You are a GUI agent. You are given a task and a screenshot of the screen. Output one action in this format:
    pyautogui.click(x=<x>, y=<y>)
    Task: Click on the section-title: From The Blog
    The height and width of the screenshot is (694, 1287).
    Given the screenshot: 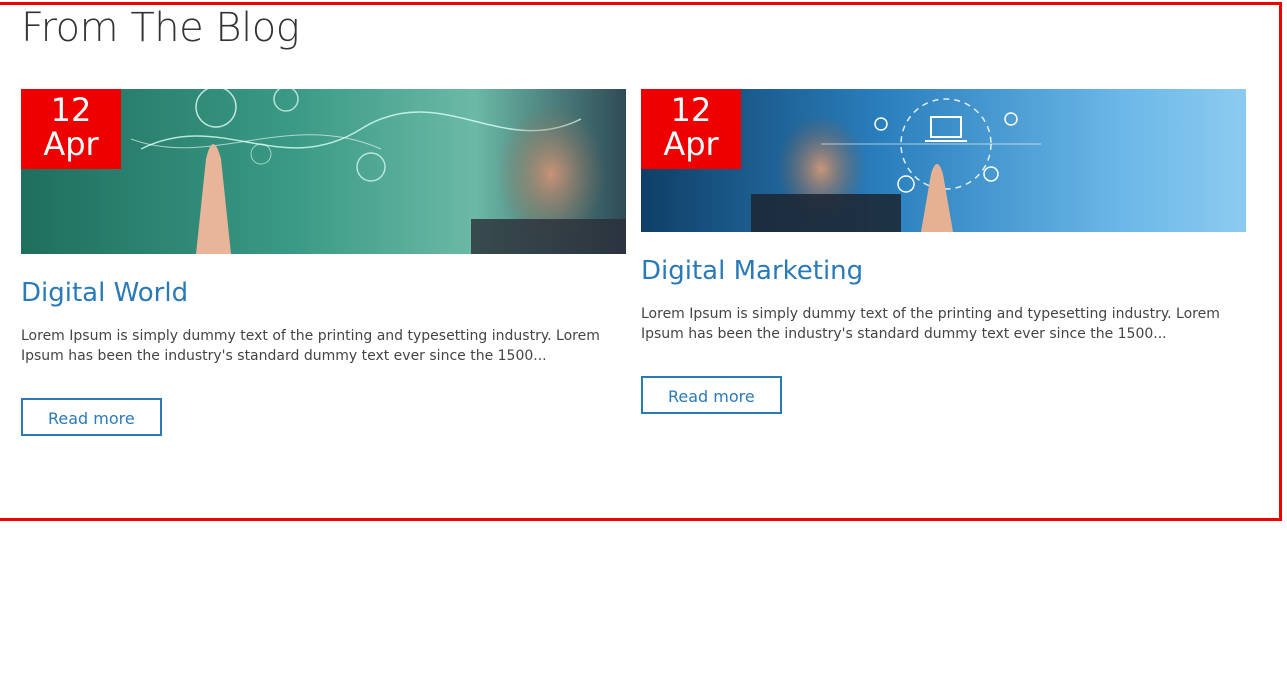 What is the action you would take?
    pyautogui.click(x=160, y=28)
    